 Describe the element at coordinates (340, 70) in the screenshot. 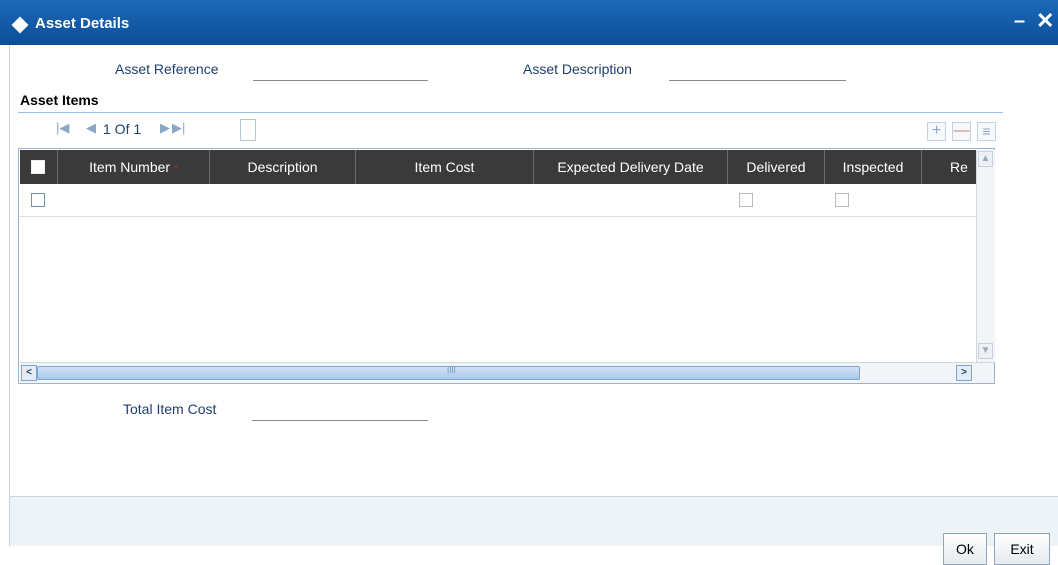

I see `asset-reference-field` at that location.